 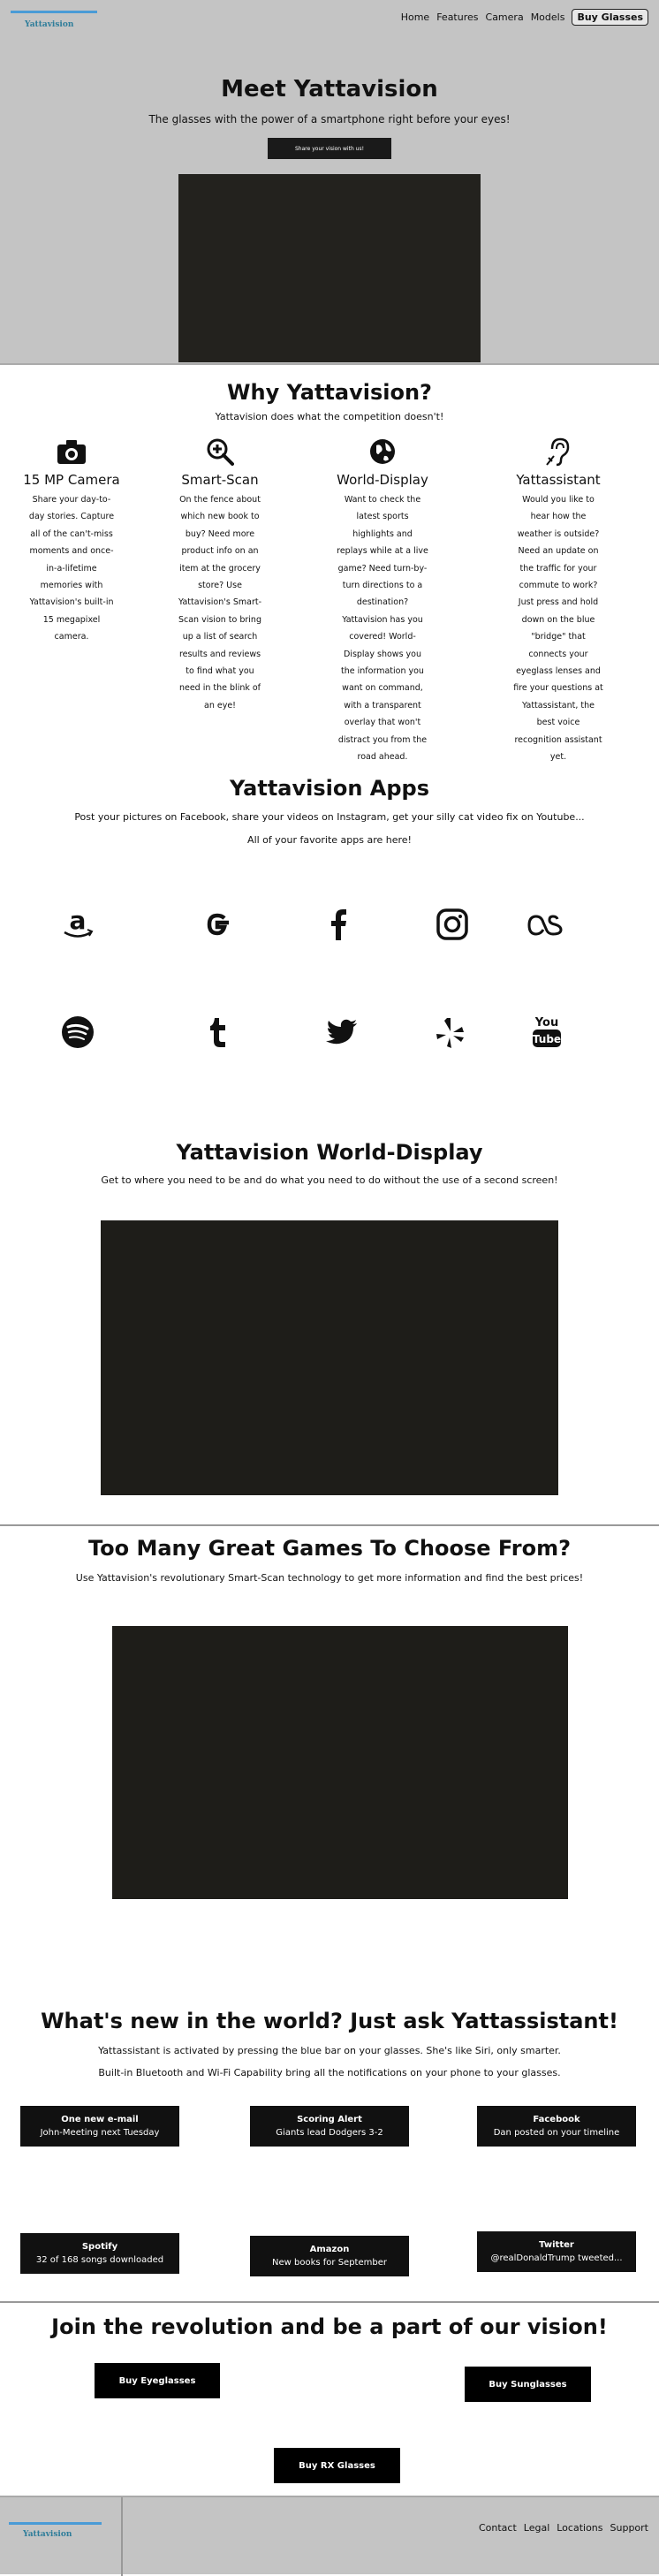 What do you see at coordinates (415, 17) in the screenshot?
I see `nav-home: Home` at bounding box center [415, 17].